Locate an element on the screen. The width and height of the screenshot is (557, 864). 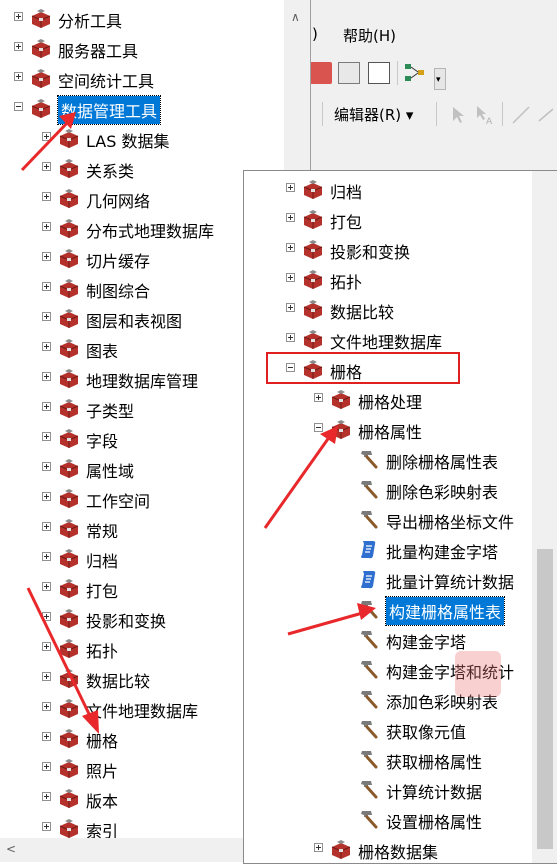
arrow-to-raster-left is located at coordinates (62, 660).